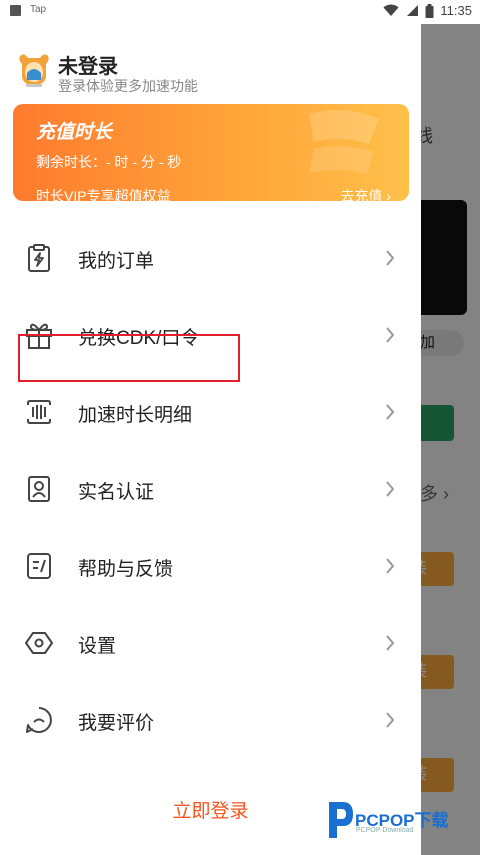  Describe the element at coordinates (128, 86) in the screenshot. I see `profile-subtitle: 登录体验更多加速功能` at that location.